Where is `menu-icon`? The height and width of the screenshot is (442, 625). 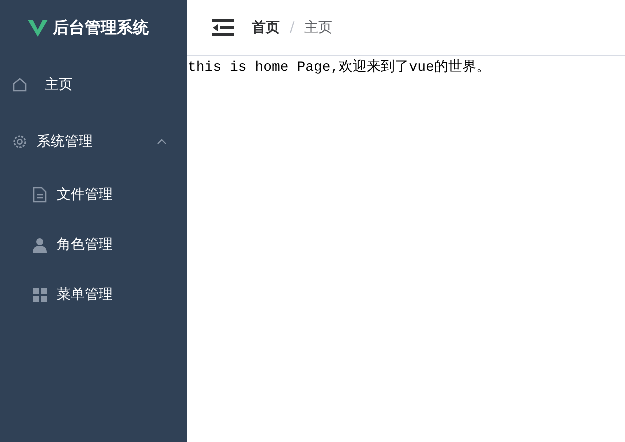 menu-icon is located at coordinates (223, 27).